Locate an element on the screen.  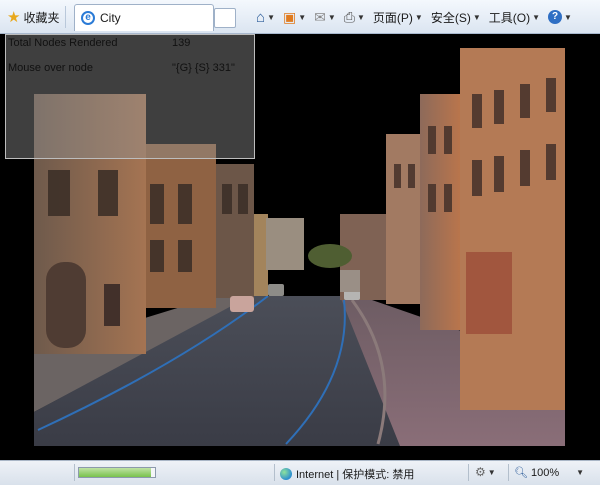
security-zone-text: Internet | 保护模式: 禁用 is located at coordinates (355, 475).